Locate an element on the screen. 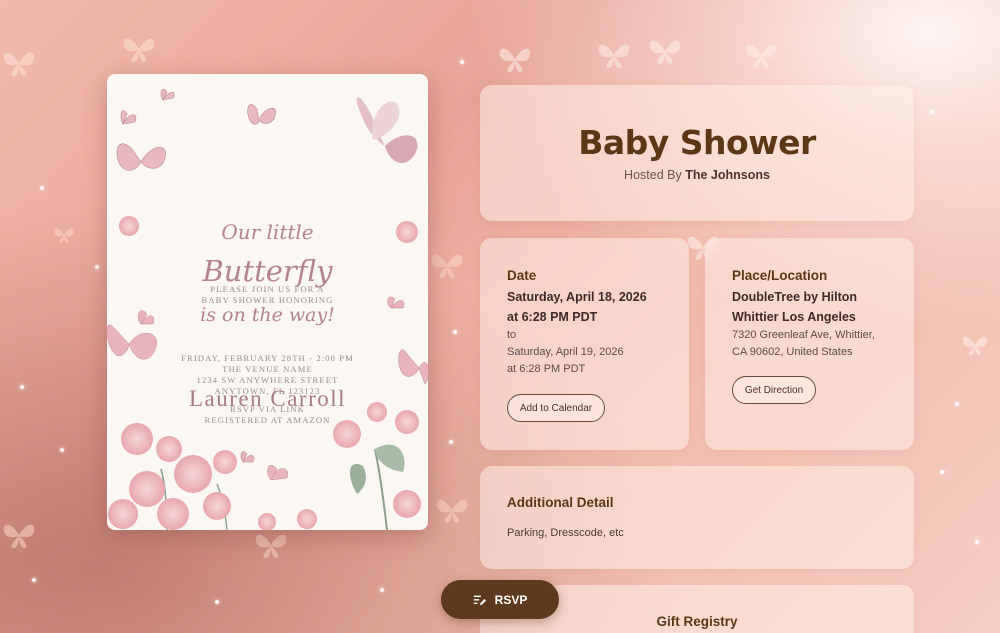 This screenshot has width=1000, height=633. start-time: at 6:28 PM PDT is located at coordinates (552, 316).